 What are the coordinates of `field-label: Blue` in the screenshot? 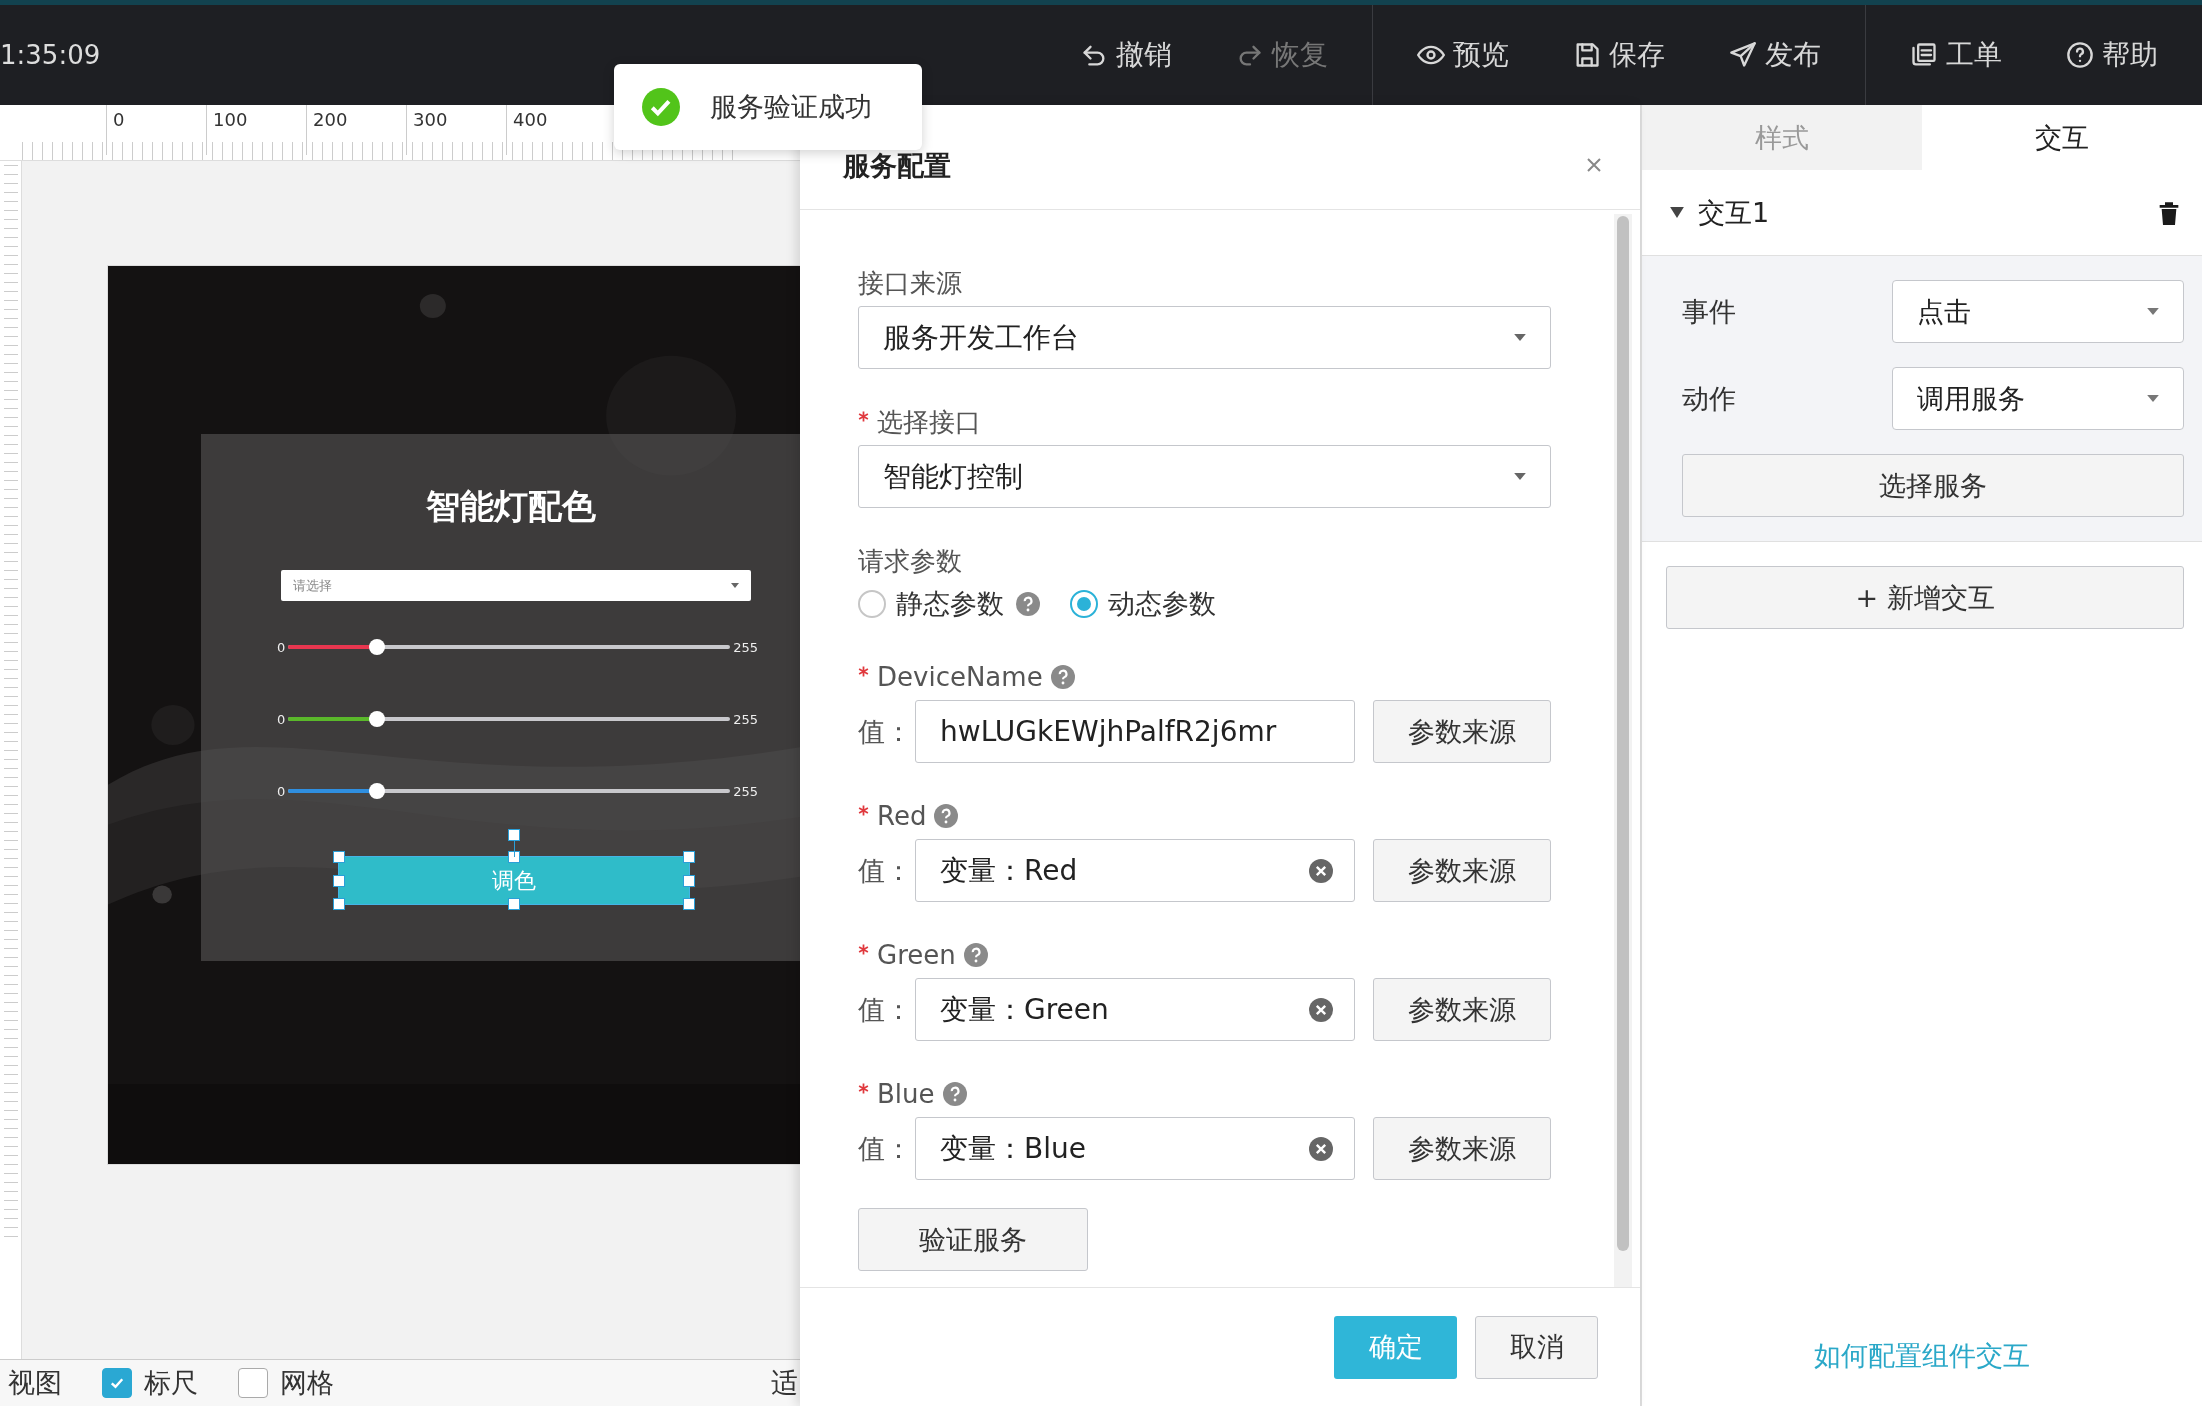 It's located at (906, 1094).